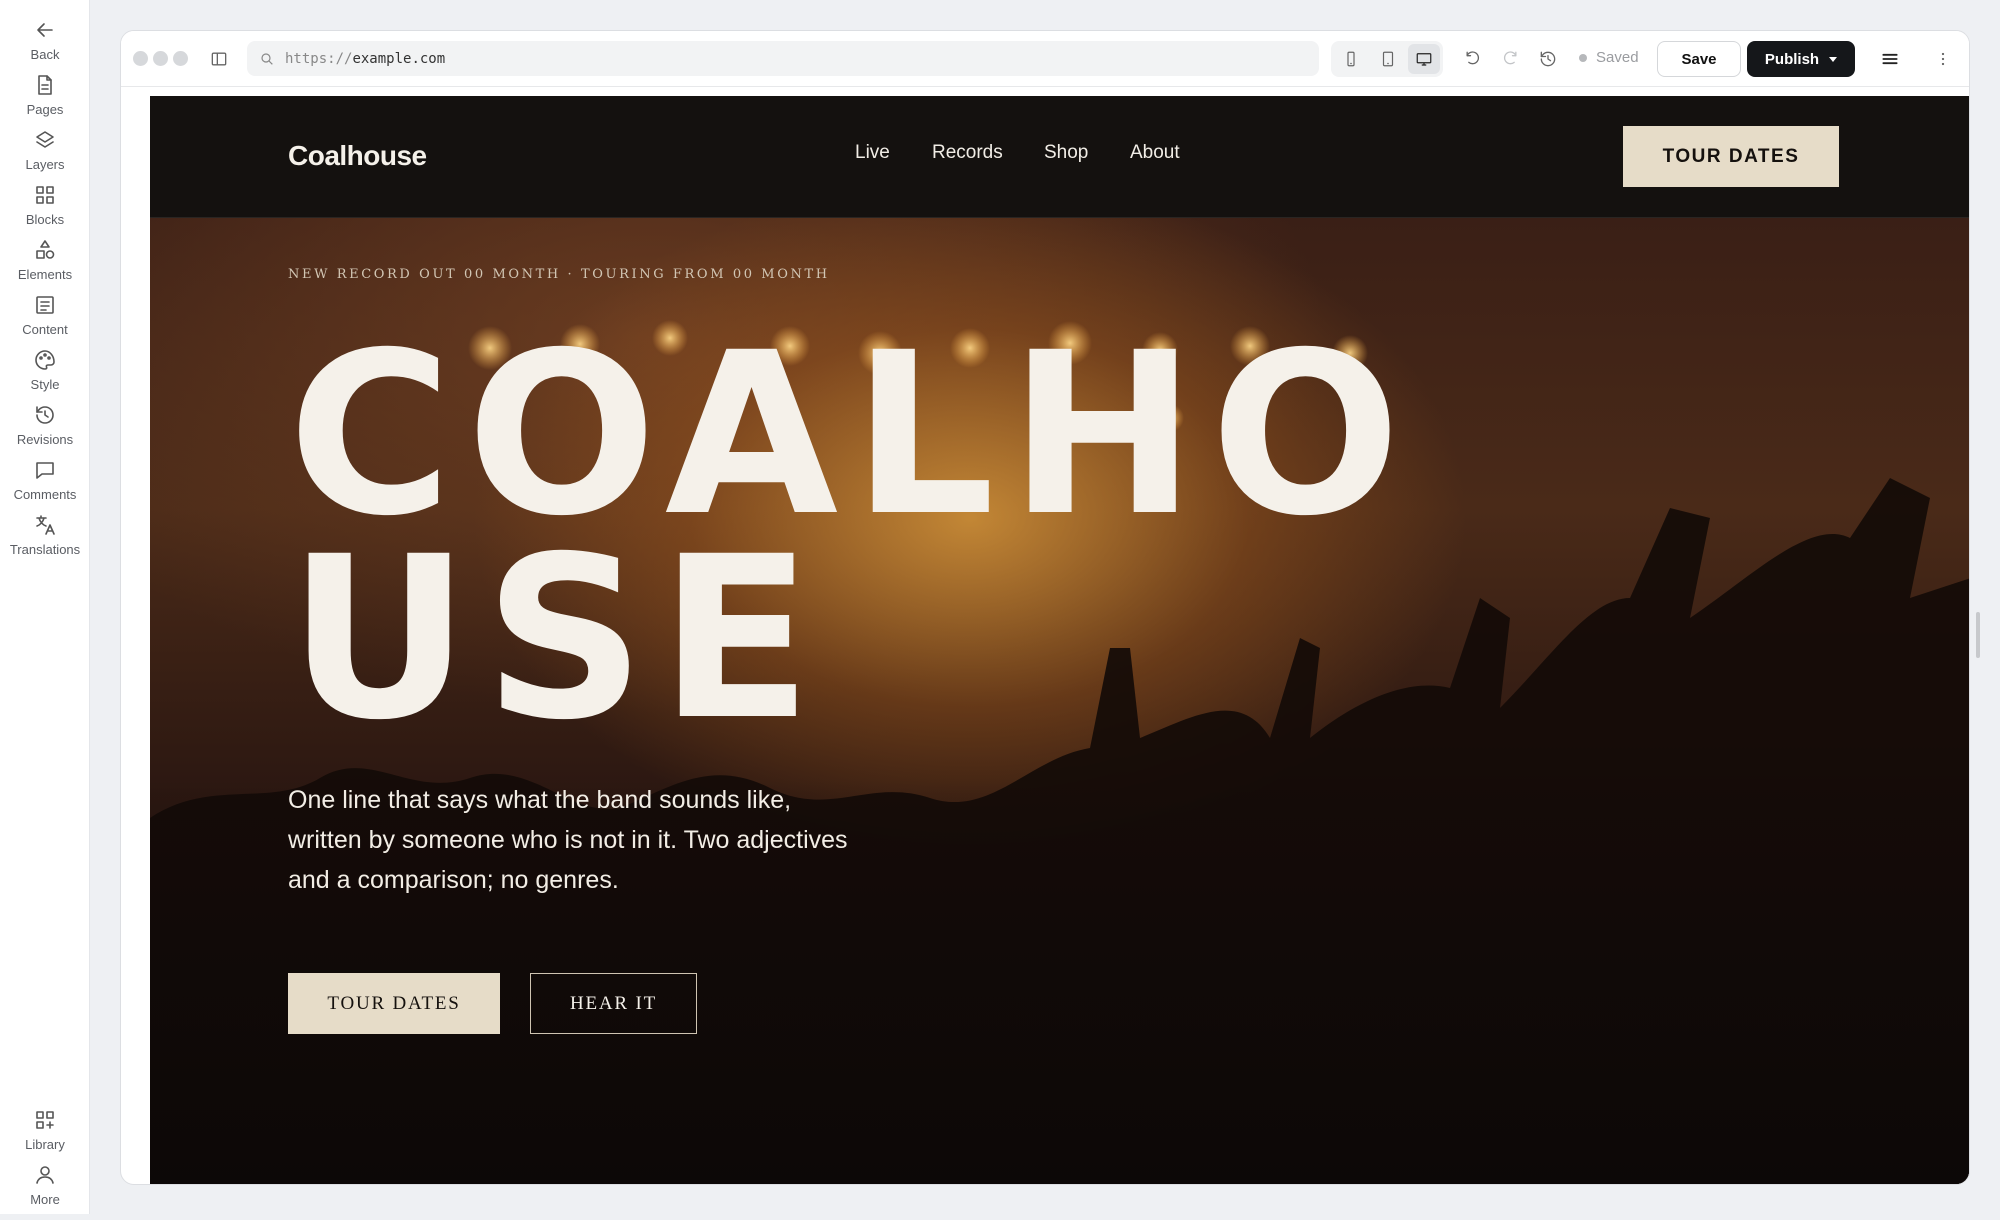  Describe the element at coordinates (219, 59) in the screenshot. I see `sidebar-toggle-icon` at that location.